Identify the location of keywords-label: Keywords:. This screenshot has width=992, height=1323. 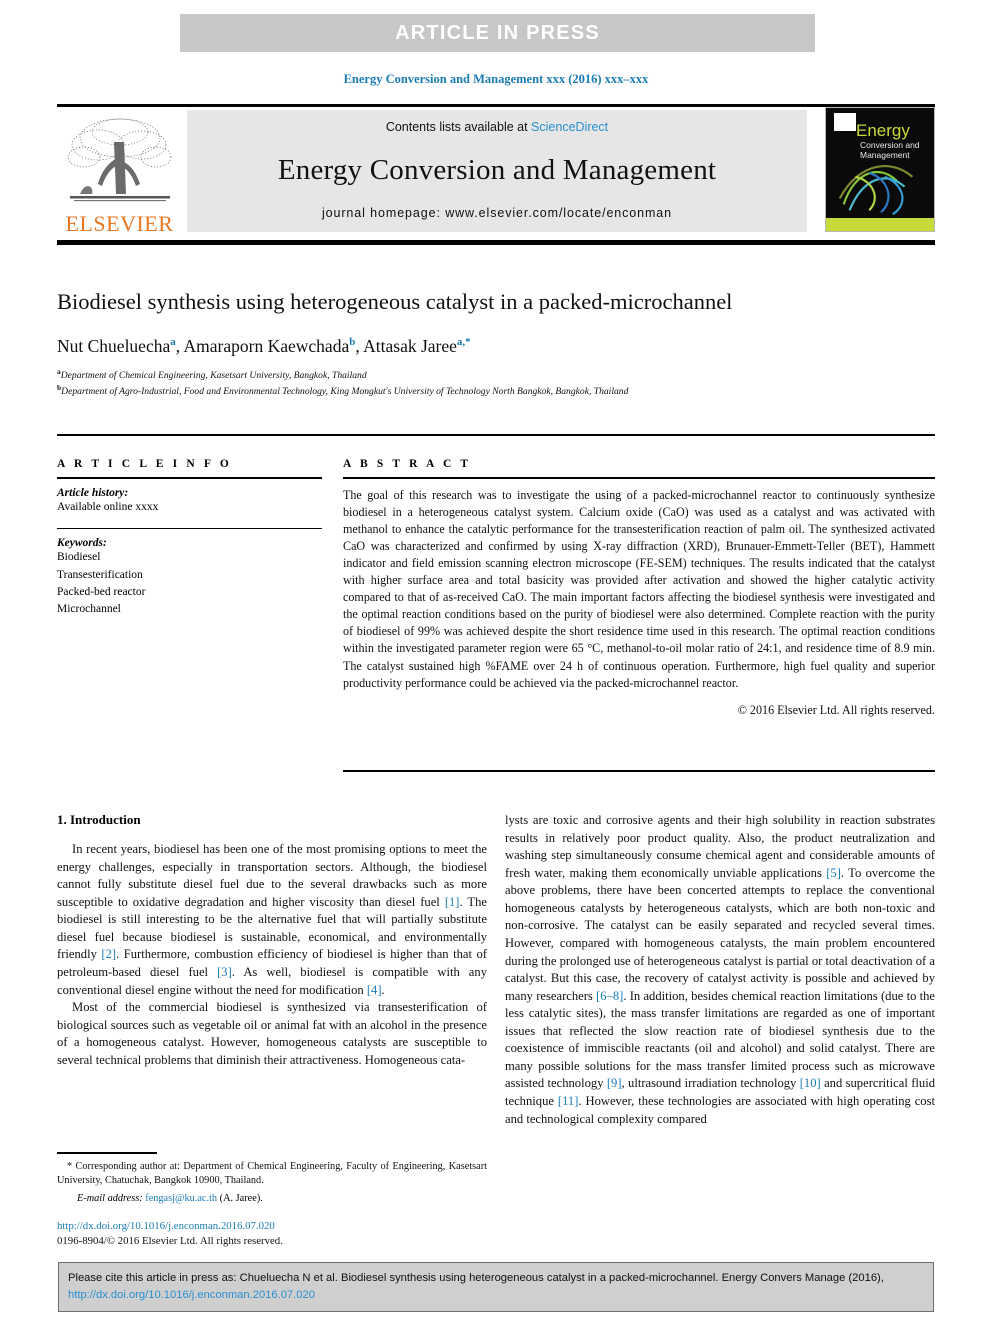
(82, 543).